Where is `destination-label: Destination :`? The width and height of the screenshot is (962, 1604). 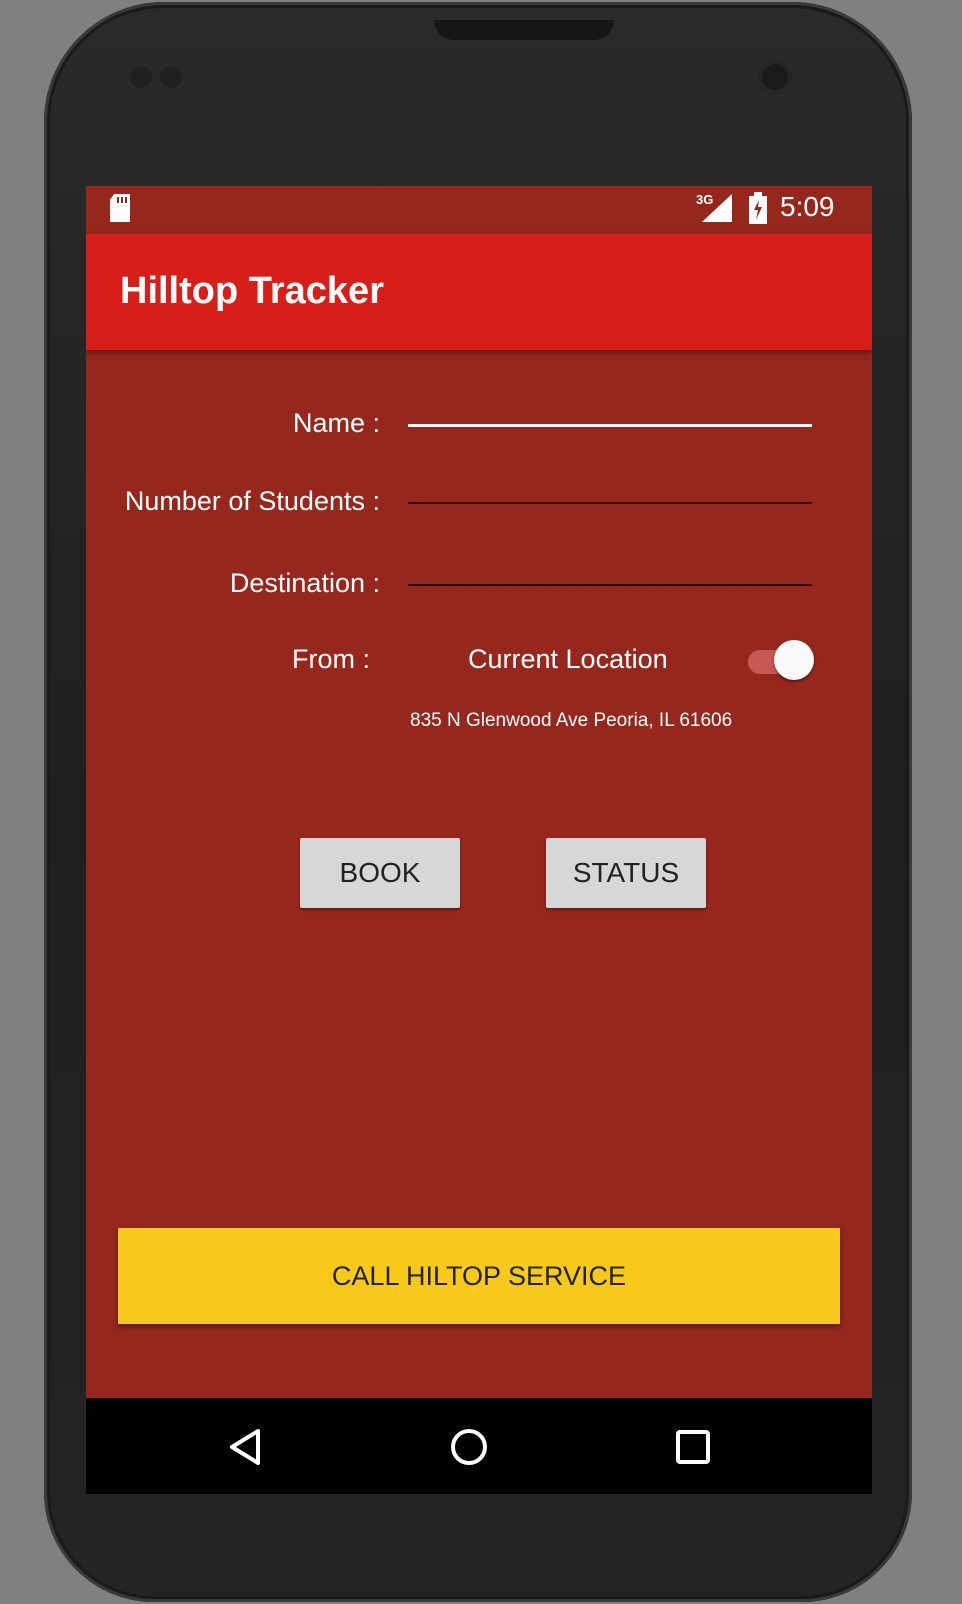 destination-label: Destination : is located at coordinates (304, 583).